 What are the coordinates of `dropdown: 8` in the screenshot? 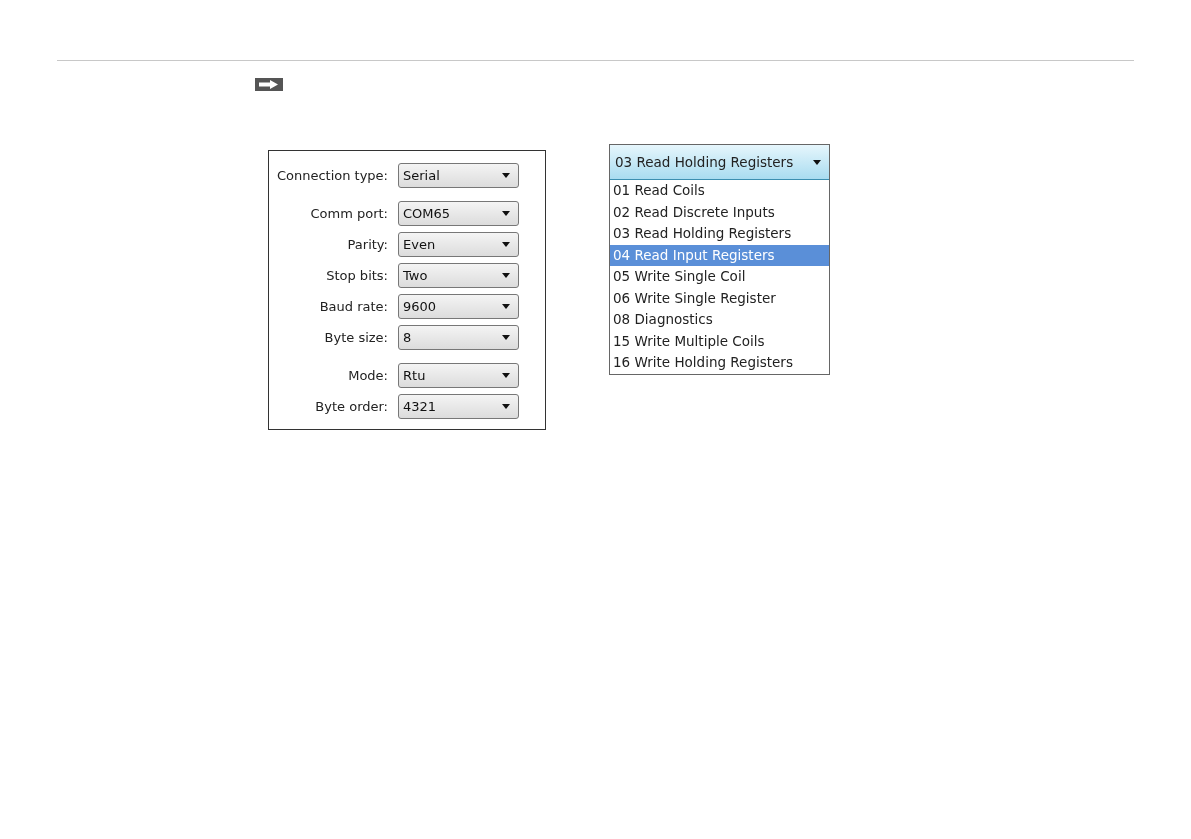 It's located at (458, 337).